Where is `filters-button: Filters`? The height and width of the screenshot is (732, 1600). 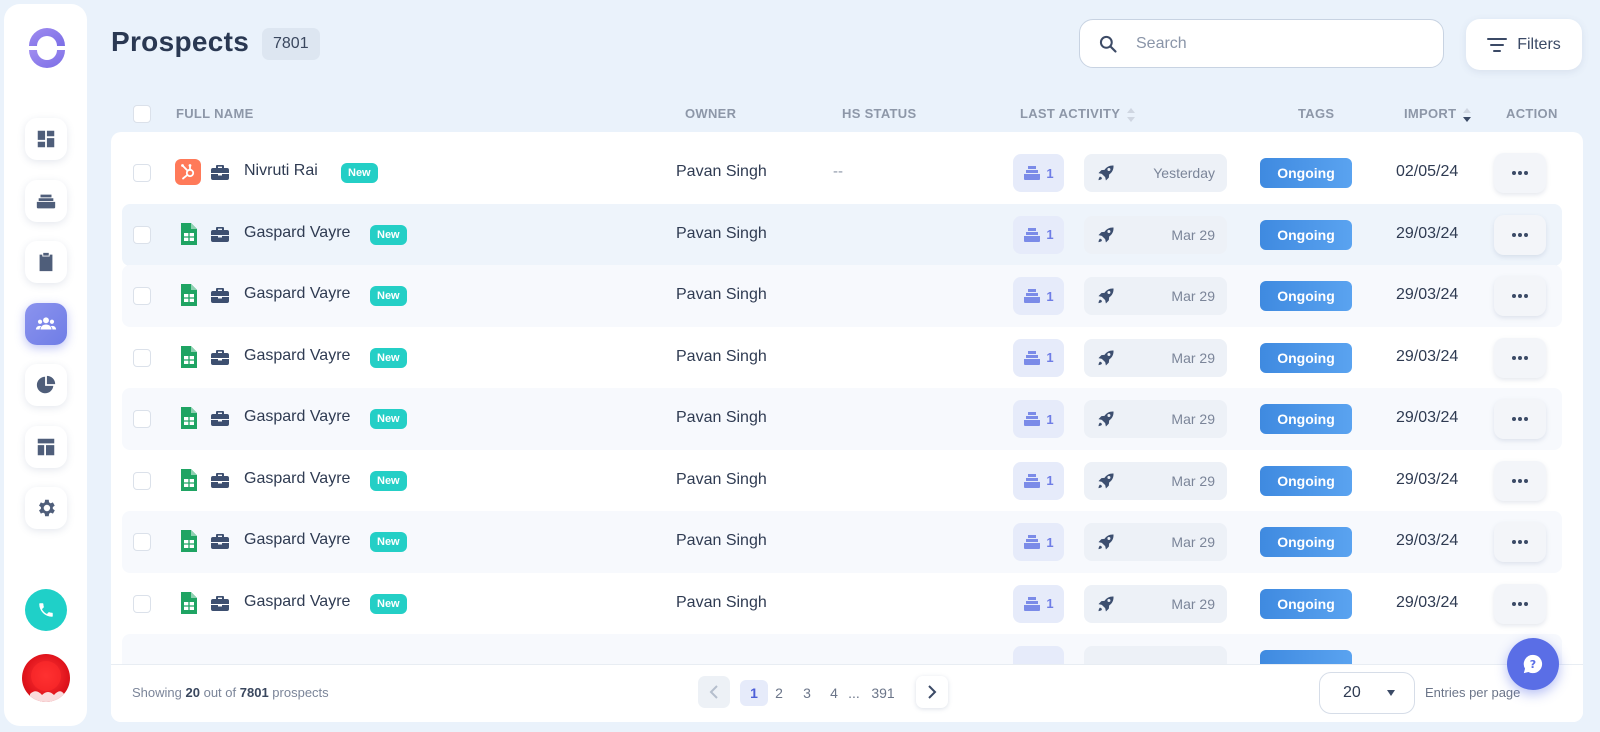
filters-button: Filters is located at coordinates (1524, 44).